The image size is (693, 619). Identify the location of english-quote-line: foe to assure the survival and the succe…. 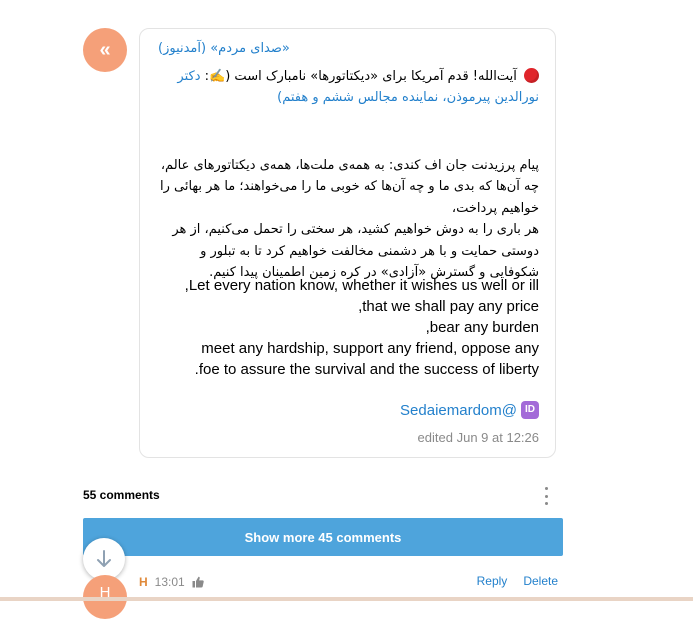
(366, 369).